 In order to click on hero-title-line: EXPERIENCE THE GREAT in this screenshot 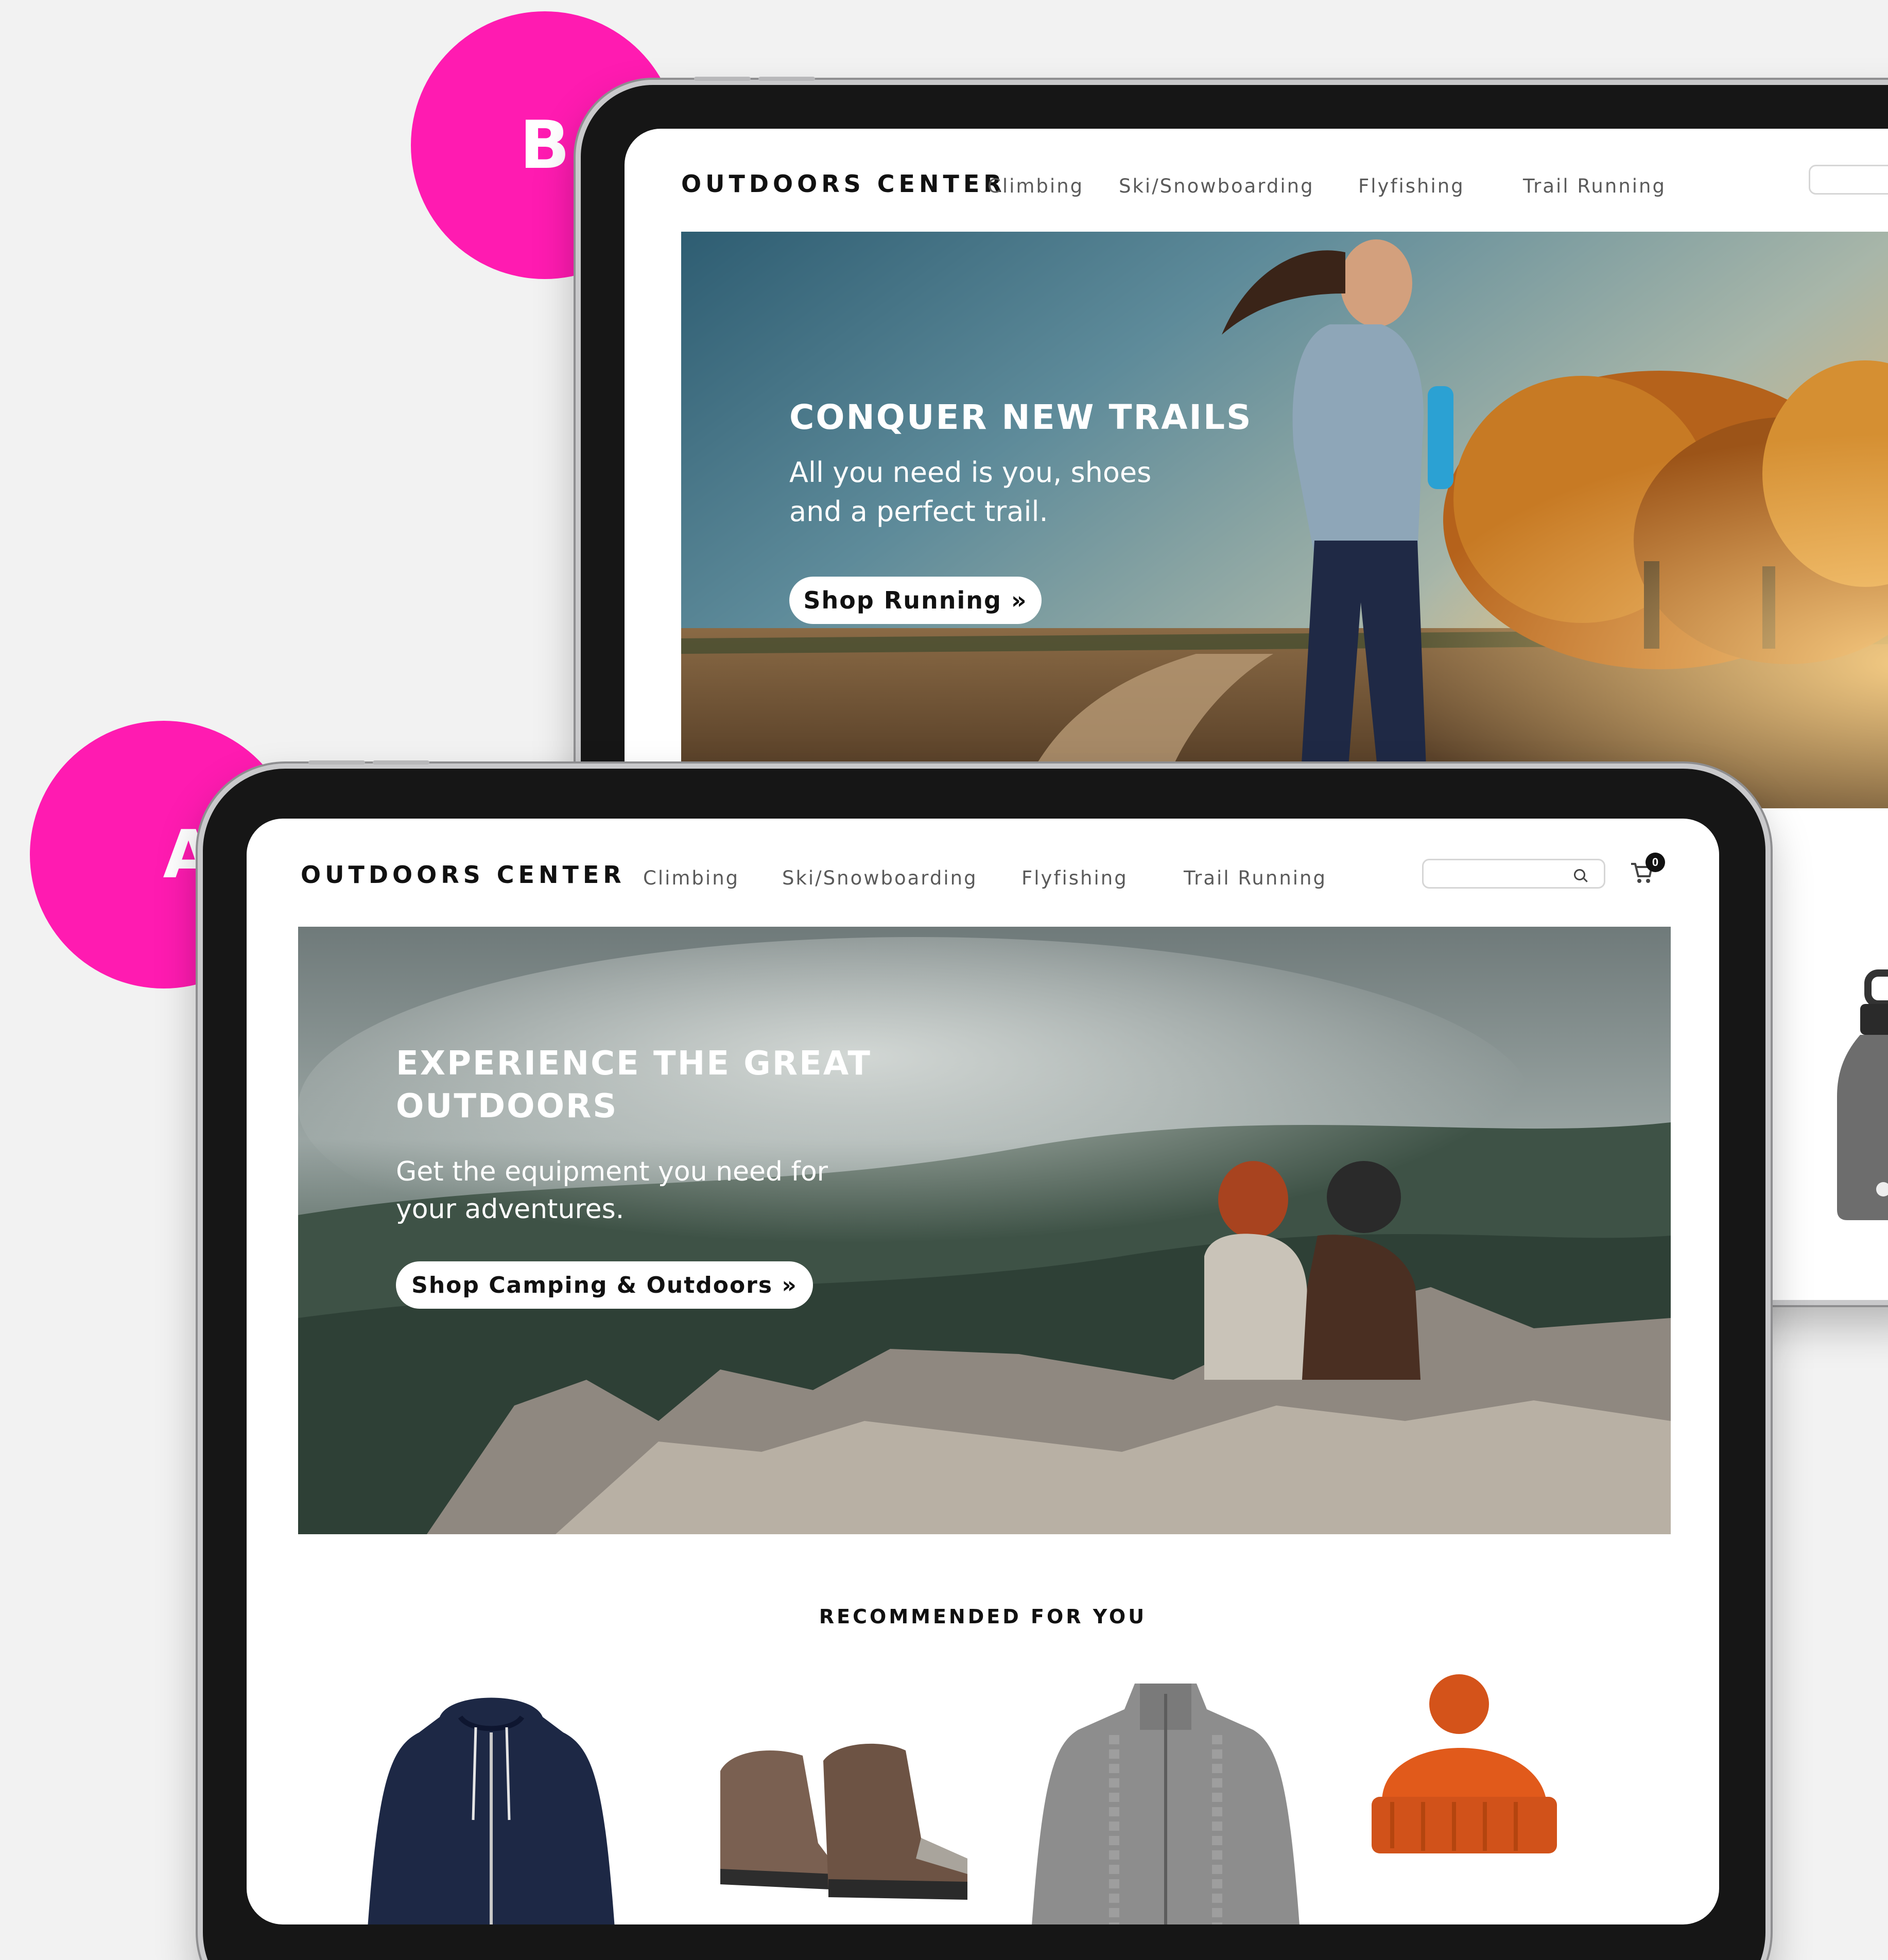, I will do `click(634, 1064)`.